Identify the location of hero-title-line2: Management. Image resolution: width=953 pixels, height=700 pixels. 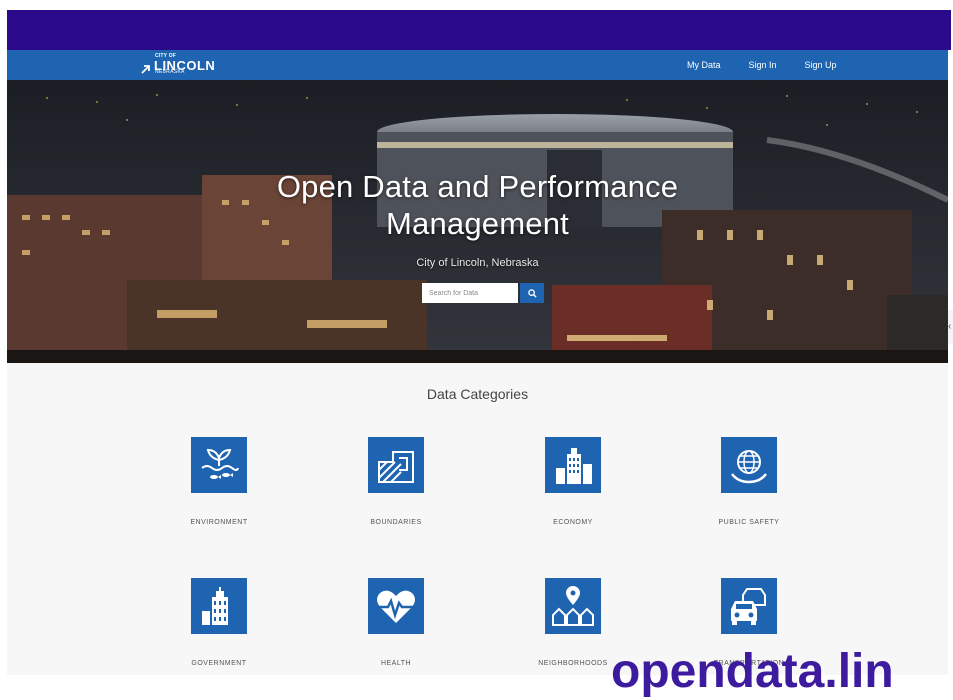
(477, 223).